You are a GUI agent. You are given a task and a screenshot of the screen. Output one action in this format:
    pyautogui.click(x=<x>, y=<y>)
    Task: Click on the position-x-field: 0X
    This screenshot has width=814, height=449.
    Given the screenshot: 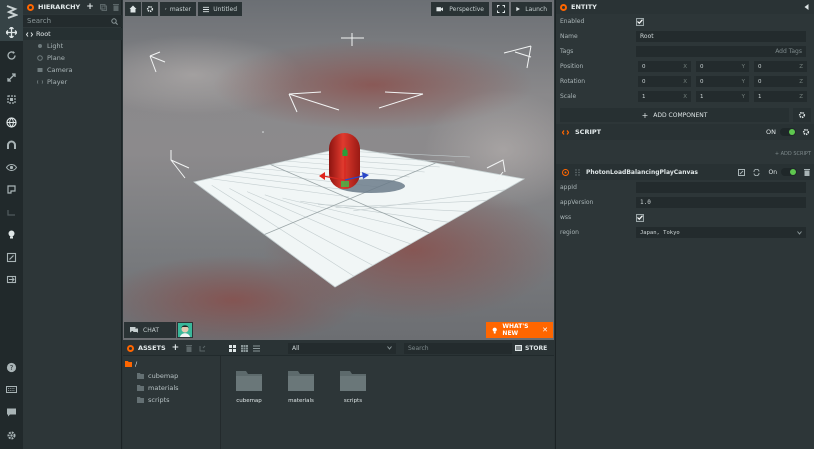 What is the action you would take?
    pyautogui.click(x=664, y=66)
    